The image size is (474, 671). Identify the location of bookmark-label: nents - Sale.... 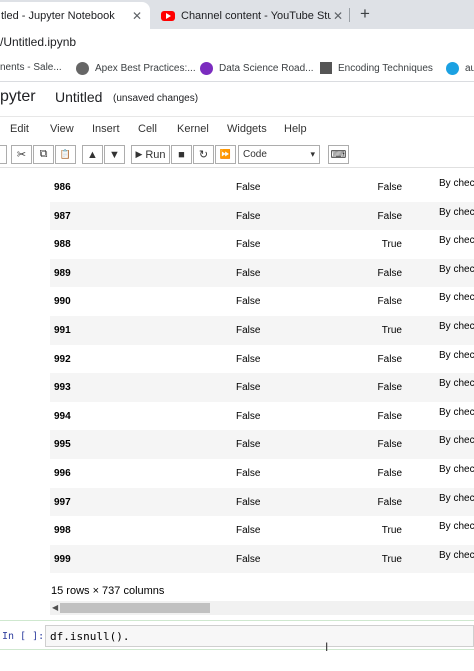
(31, 67).